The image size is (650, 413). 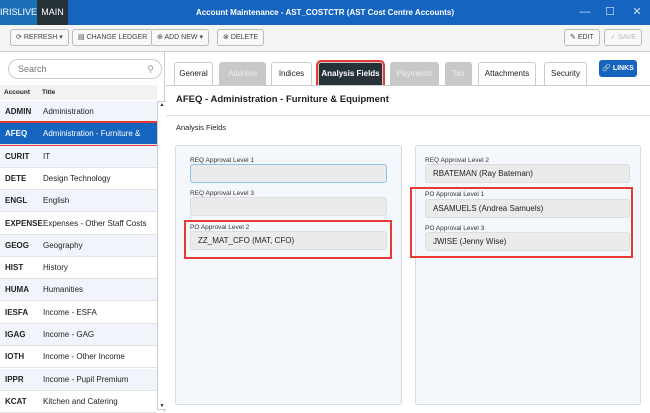 I want to click on edit-button: ✎ EDIT, so click(x=582, y=37).